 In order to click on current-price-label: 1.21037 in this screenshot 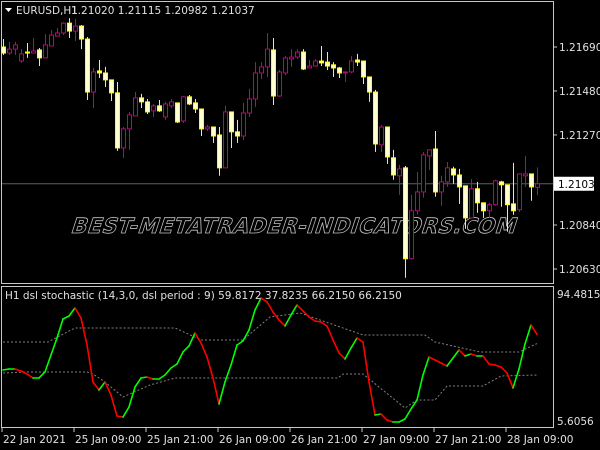, I will do `click(579, 185)`.